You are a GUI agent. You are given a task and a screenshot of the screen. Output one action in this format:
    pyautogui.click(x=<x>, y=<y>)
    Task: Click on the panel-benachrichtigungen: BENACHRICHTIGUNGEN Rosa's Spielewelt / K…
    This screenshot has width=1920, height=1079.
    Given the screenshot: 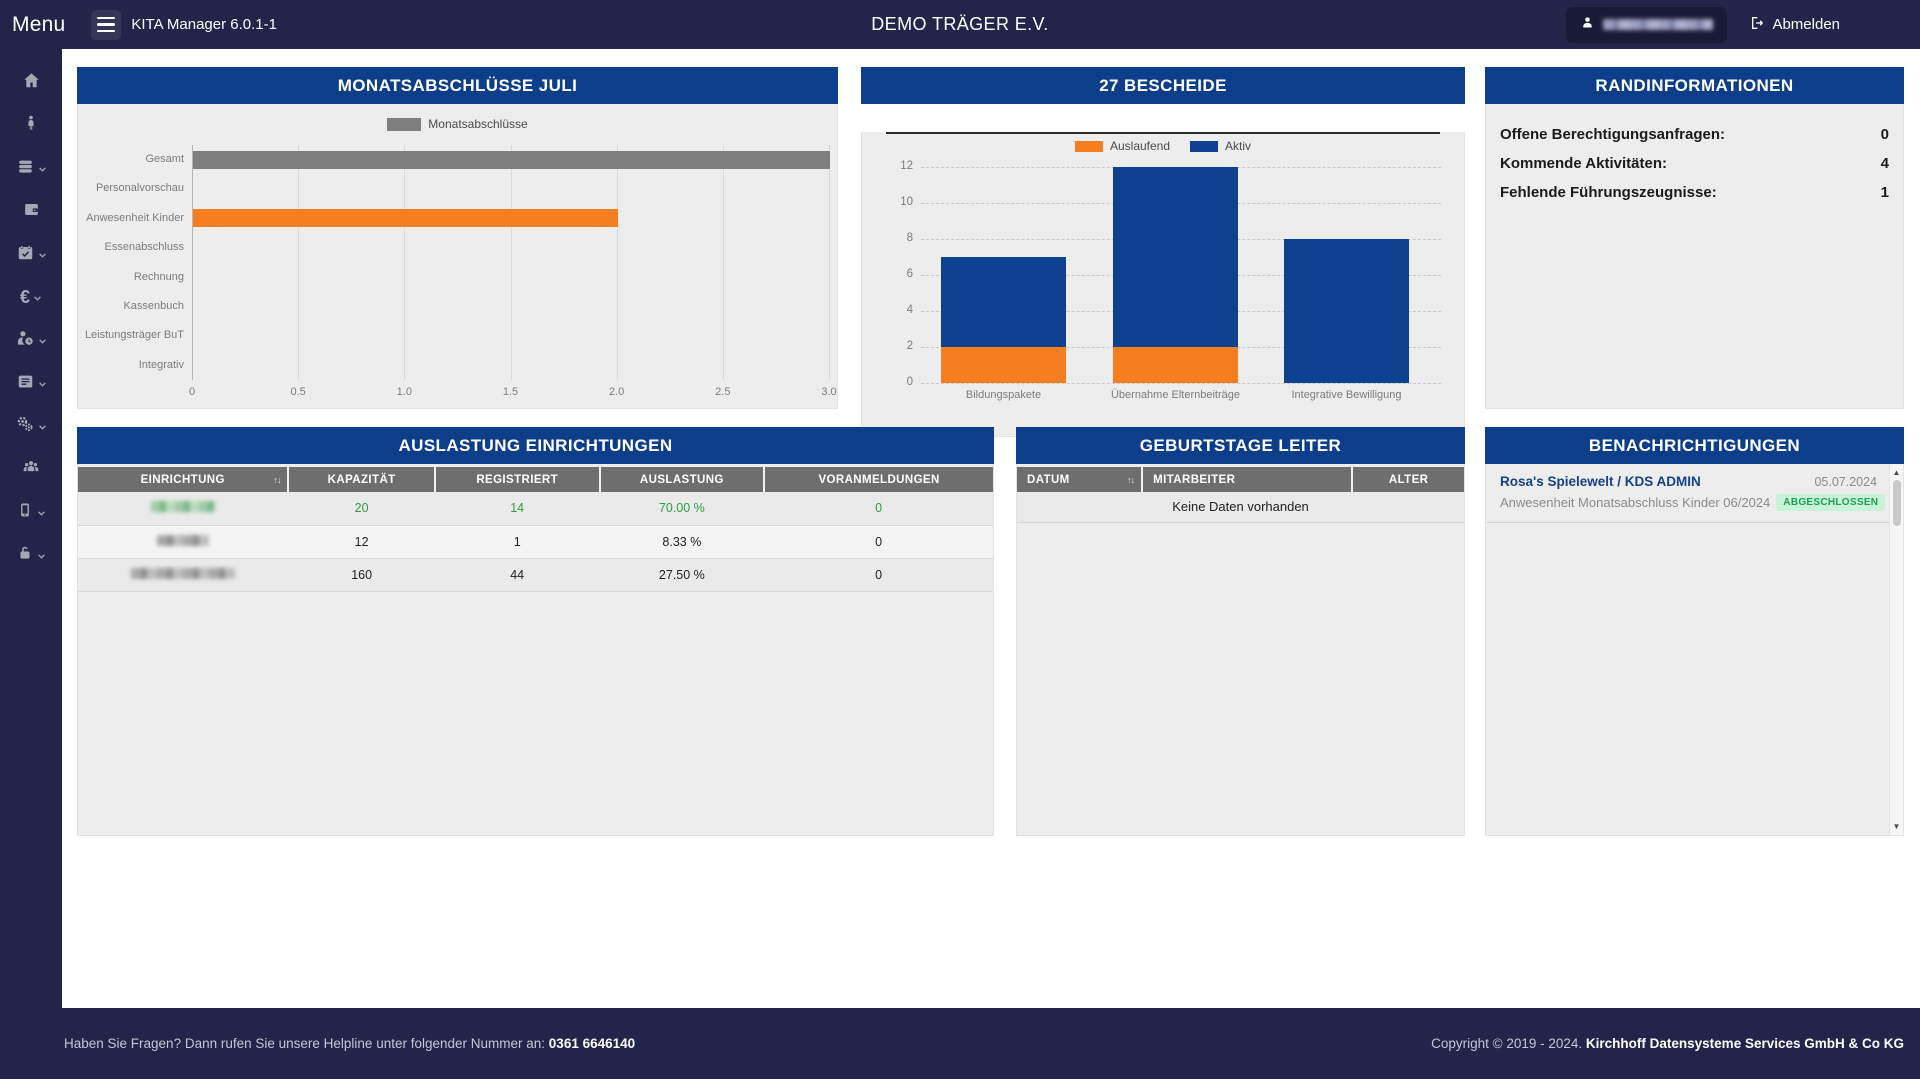 What is the action you would take?
    pyautogui.click(x=1694, y=631)
    